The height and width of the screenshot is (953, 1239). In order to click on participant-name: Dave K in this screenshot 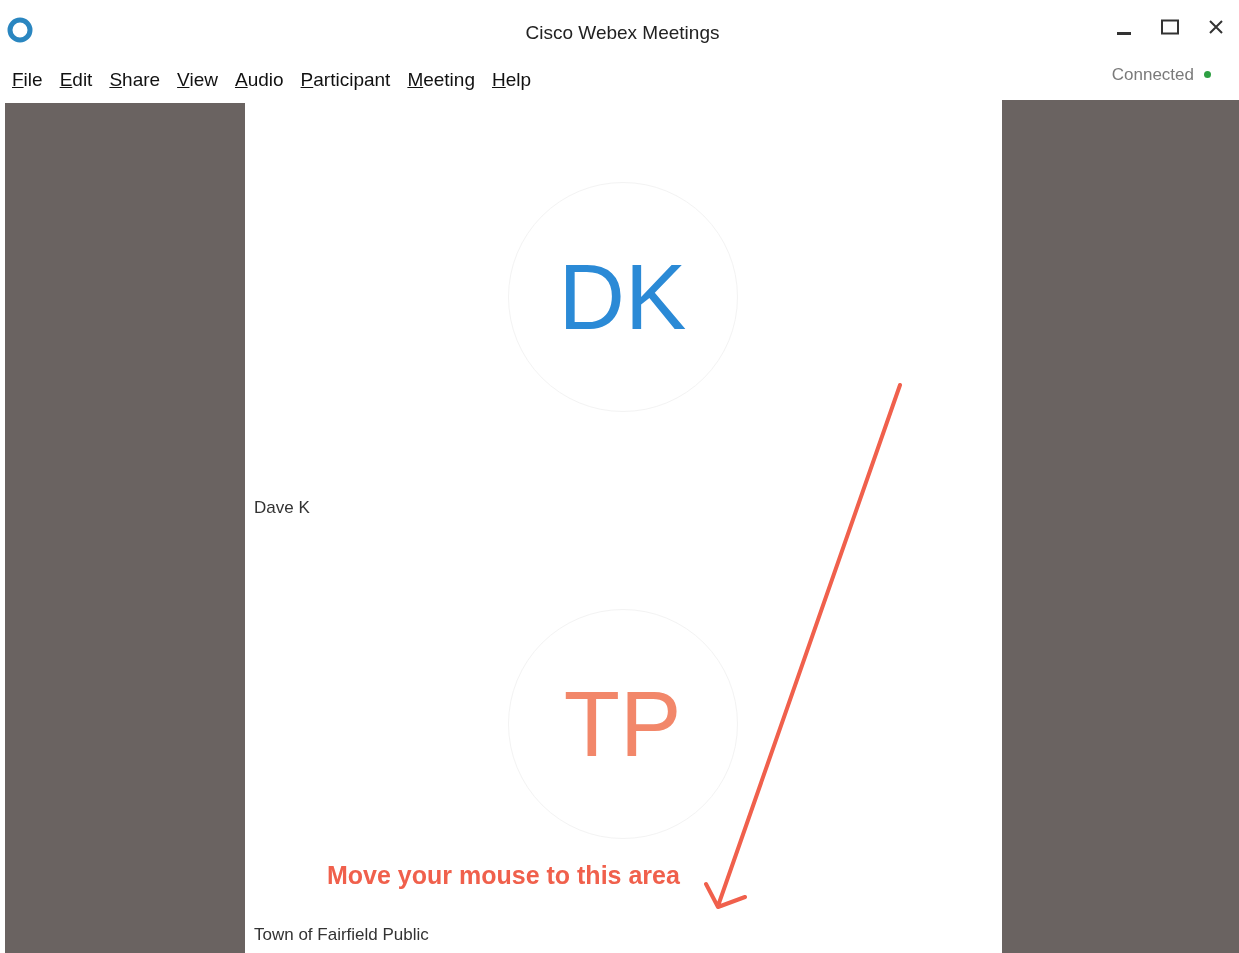, I will do `click(282, 508)`.